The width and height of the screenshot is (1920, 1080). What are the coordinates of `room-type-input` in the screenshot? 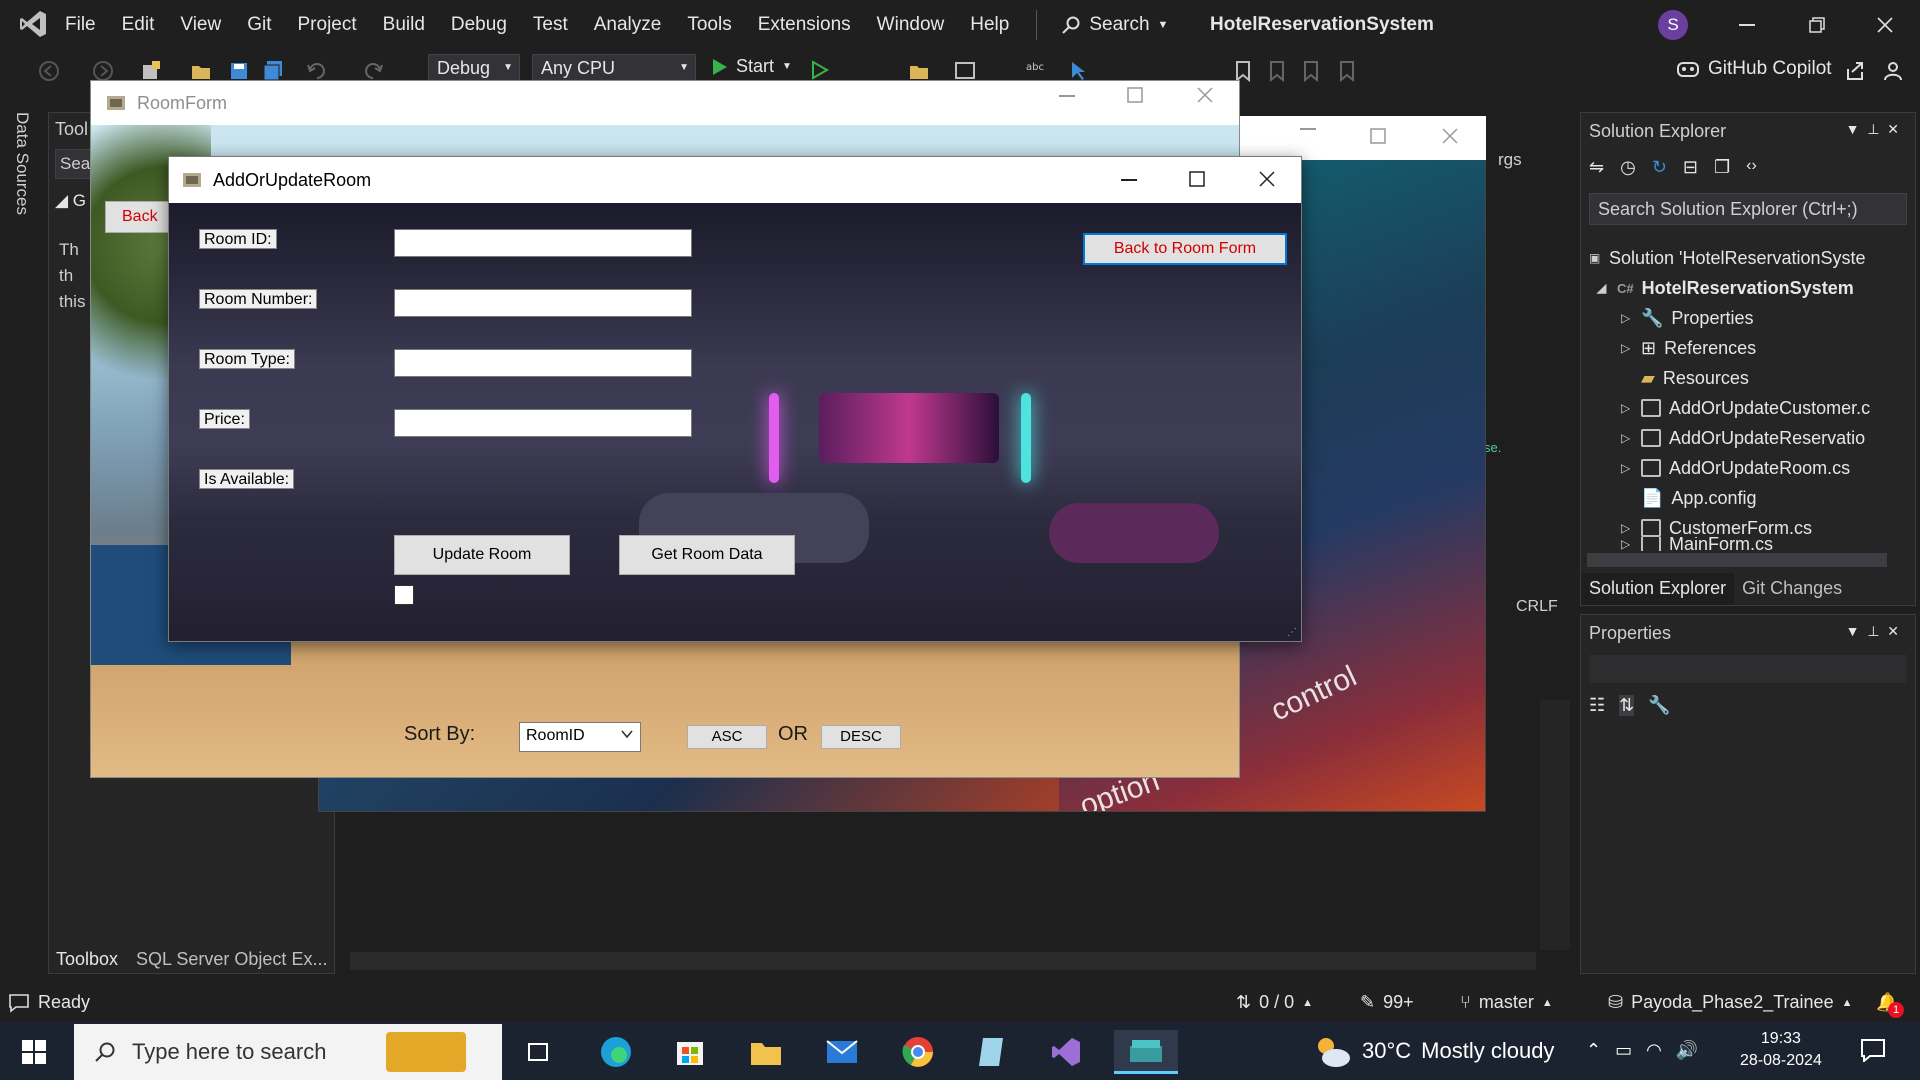 It's located at (543, 363).